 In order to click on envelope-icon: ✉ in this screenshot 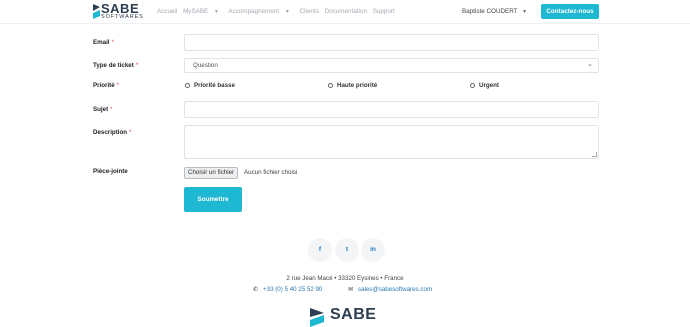, I will do `click(351, 290)`.